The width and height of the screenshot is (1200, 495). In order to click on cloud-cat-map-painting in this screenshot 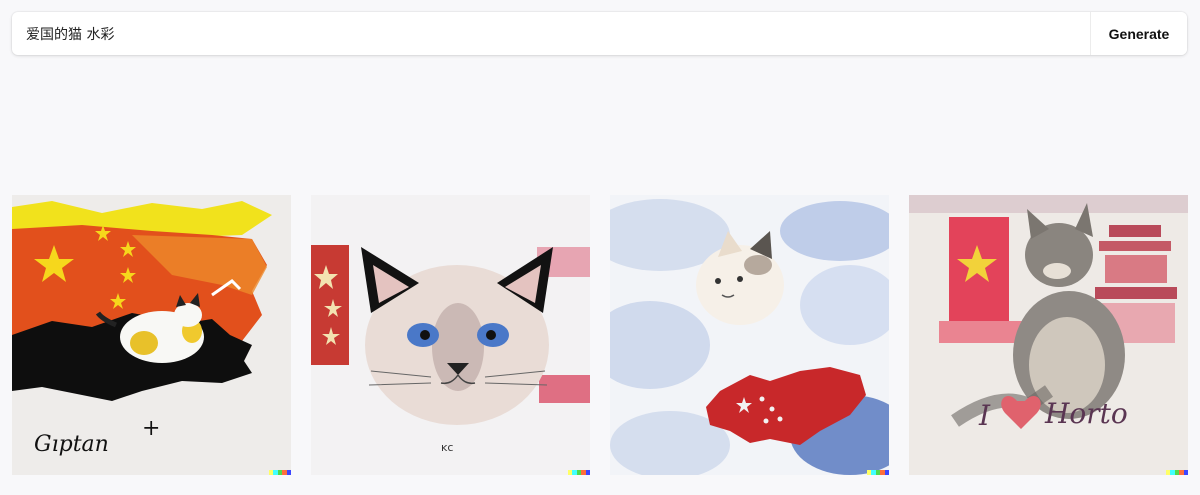, I will do `click(749, 335)`.